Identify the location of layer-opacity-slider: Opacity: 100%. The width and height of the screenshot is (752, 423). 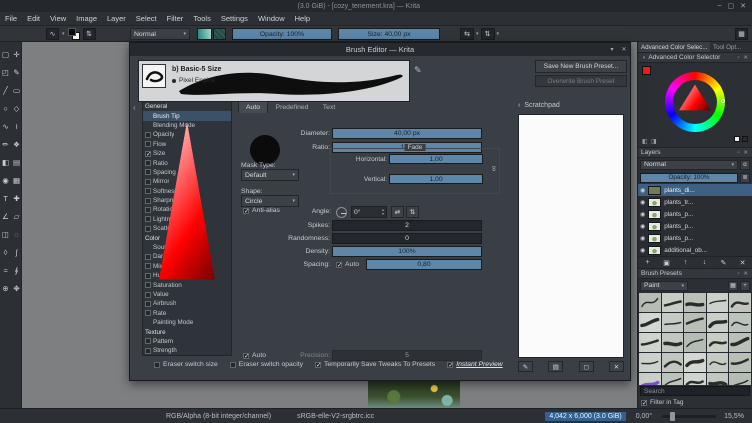
(689, 177).